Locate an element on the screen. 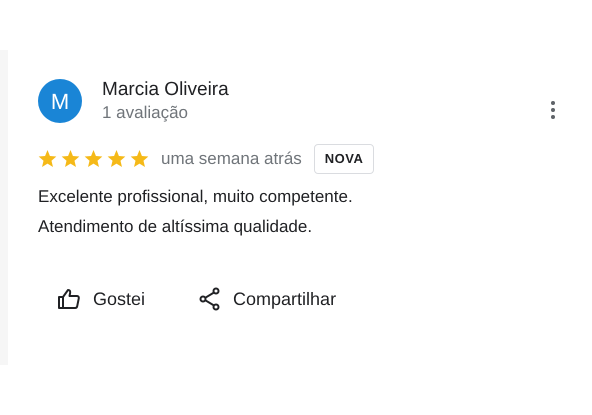 The height and width of the screenshot is (415, 592). share-icon is located at coordinates (210, 299).